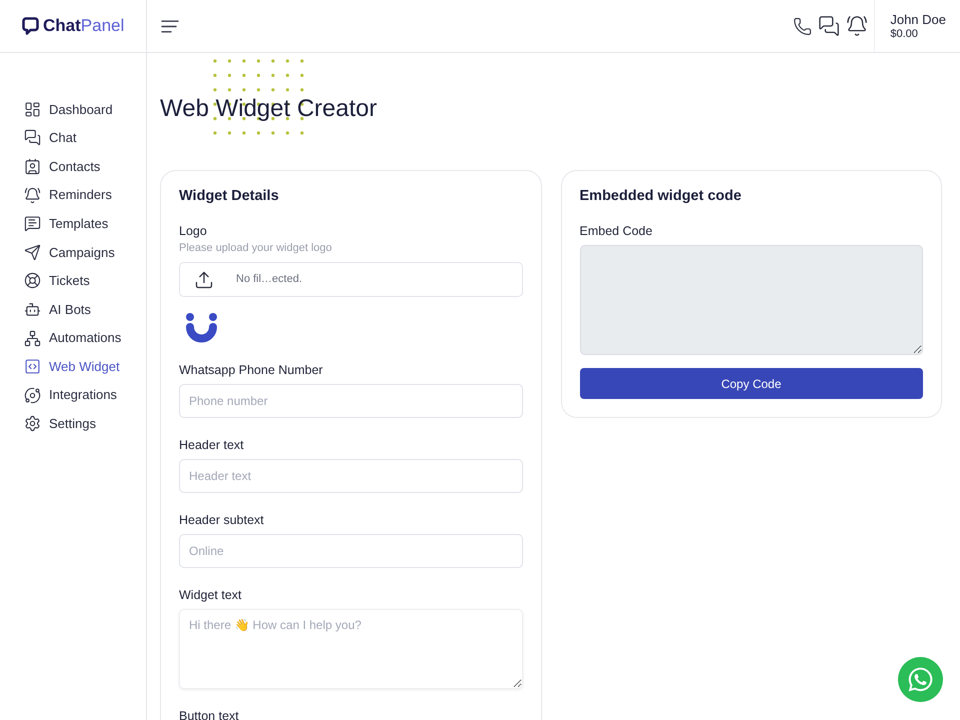 This screenshot has height=720, width=960. What do you see at coordinates (32, 109) in the screenshot?
I see `dashboard-icon` at bounding box center [32, 109].